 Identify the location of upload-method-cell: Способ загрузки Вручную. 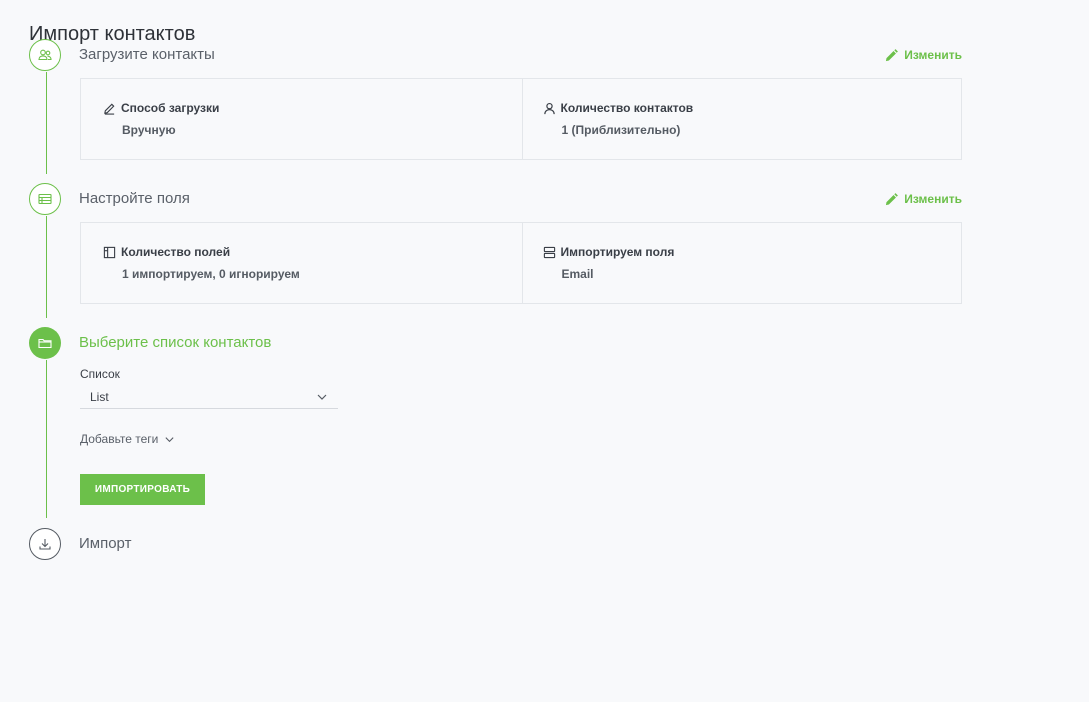
(301, 119).